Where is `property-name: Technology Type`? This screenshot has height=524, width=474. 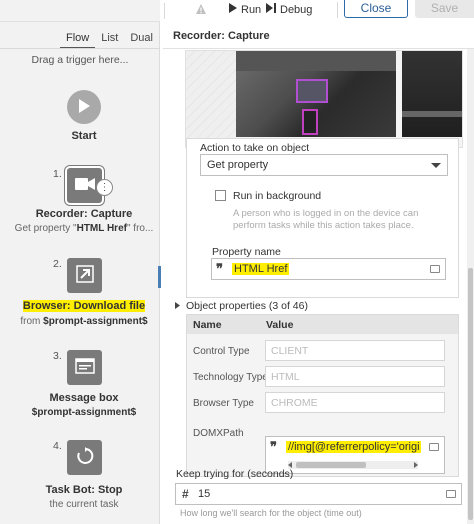 property-name: Technology Type is located at coordinates (230, 377).